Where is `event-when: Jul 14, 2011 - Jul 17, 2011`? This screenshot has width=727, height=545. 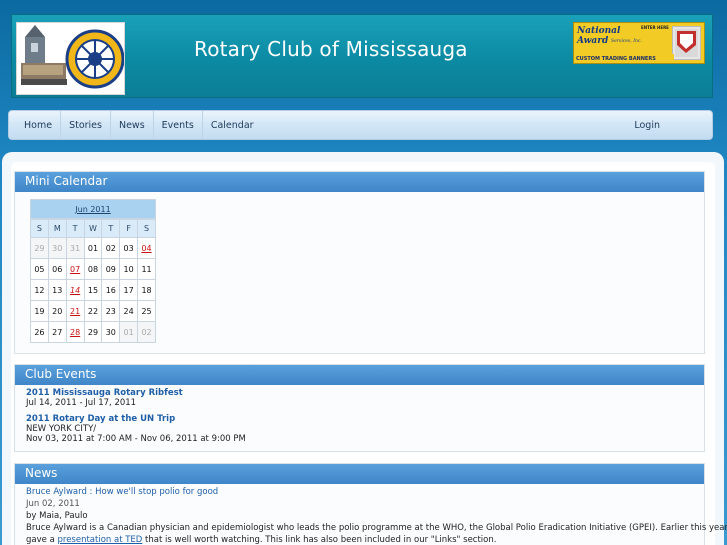 event-when: Jul 14, 2011 - Jul 17, 2011 is located at coordinates (81, 403).